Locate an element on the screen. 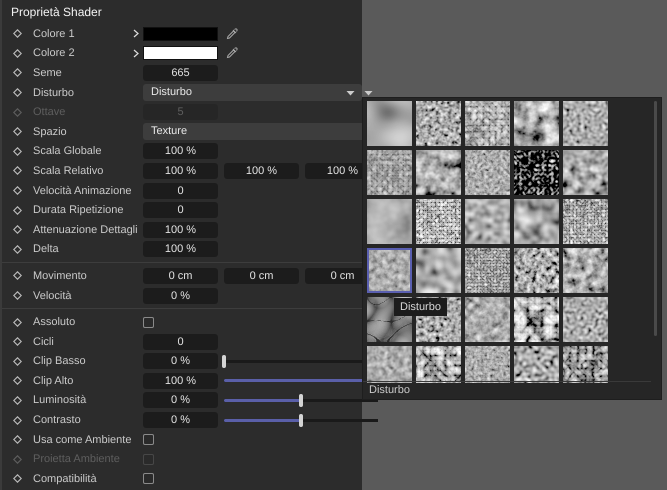  parameter-label: Spazio is located at coordinates (50, 132).